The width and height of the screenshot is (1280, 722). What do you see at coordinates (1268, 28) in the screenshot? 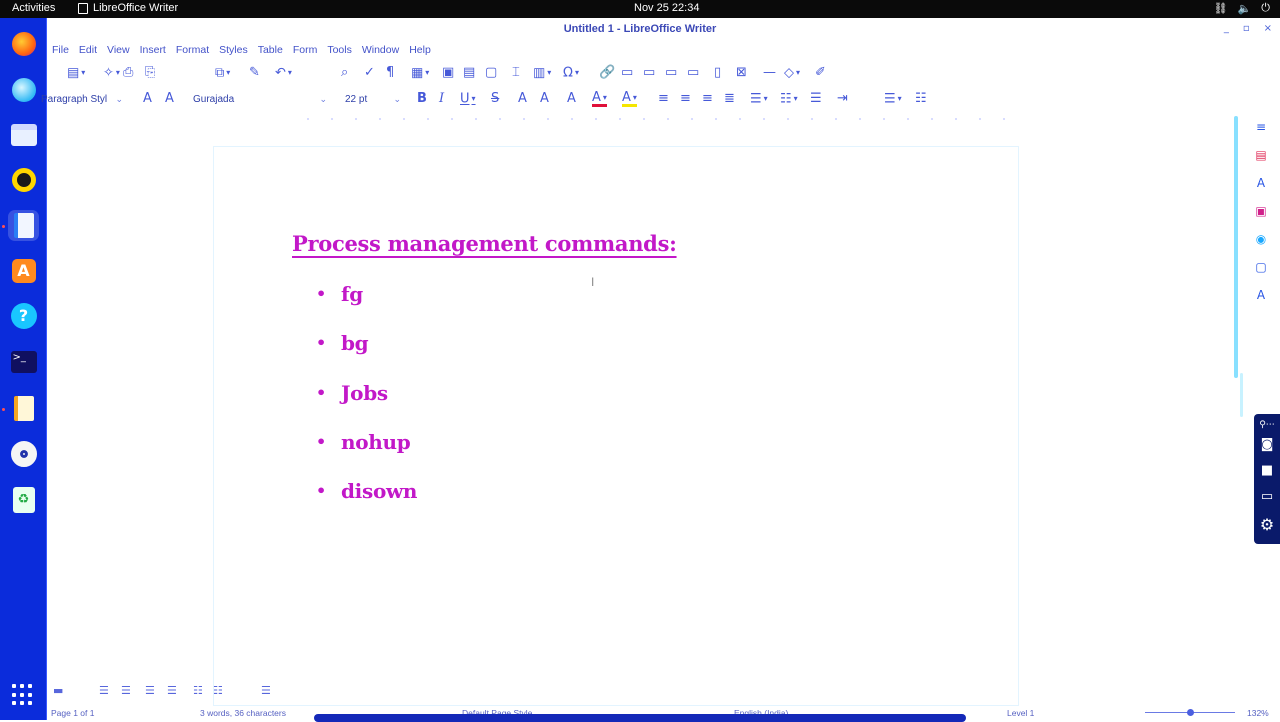
I see `close-button: ×` at bounding box center [1268, 28].